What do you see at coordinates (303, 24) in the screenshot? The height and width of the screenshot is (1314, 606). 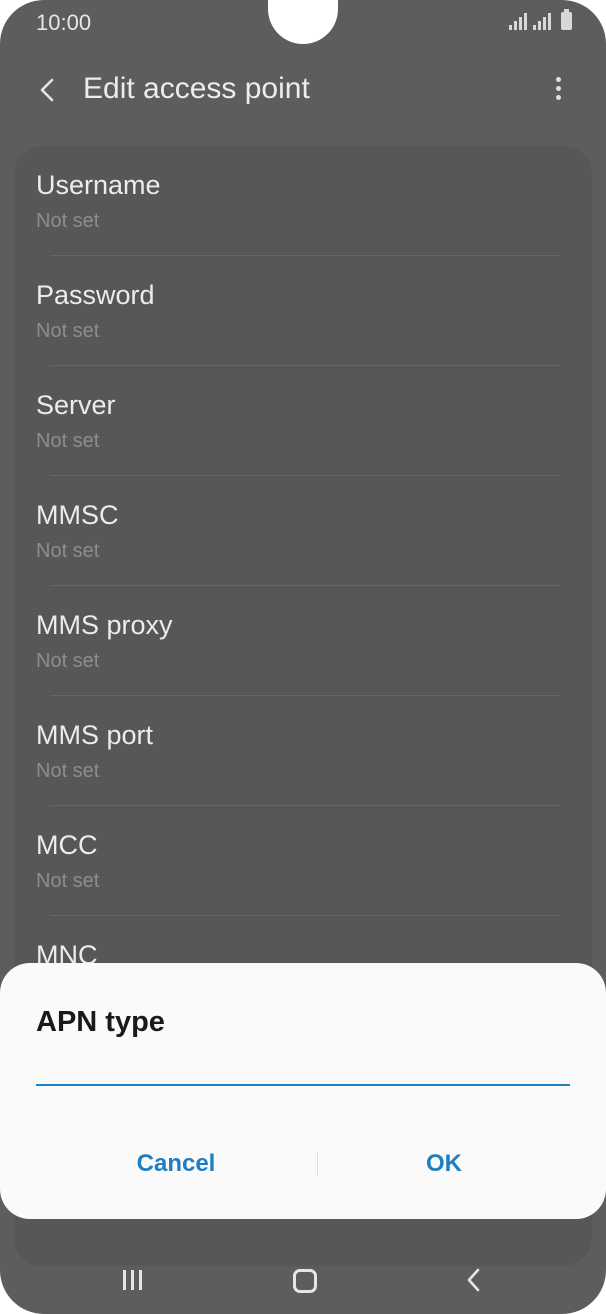 I see `status-bar: 10:00` at bounding box center [303, 24].